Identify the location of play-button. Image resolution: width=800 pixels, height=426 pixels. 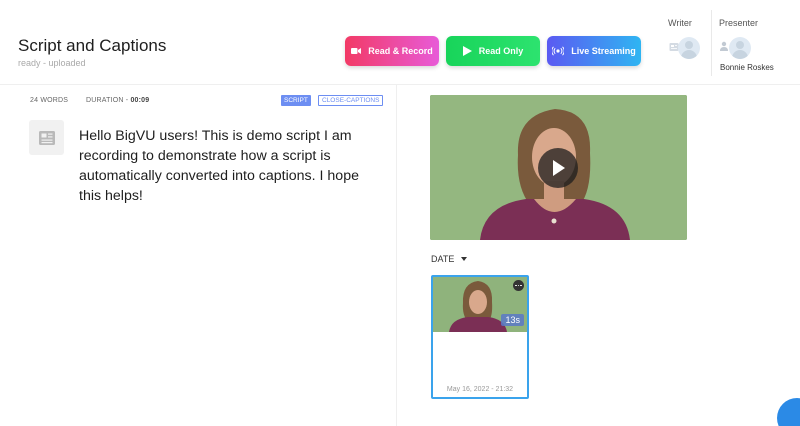
(558, 168).